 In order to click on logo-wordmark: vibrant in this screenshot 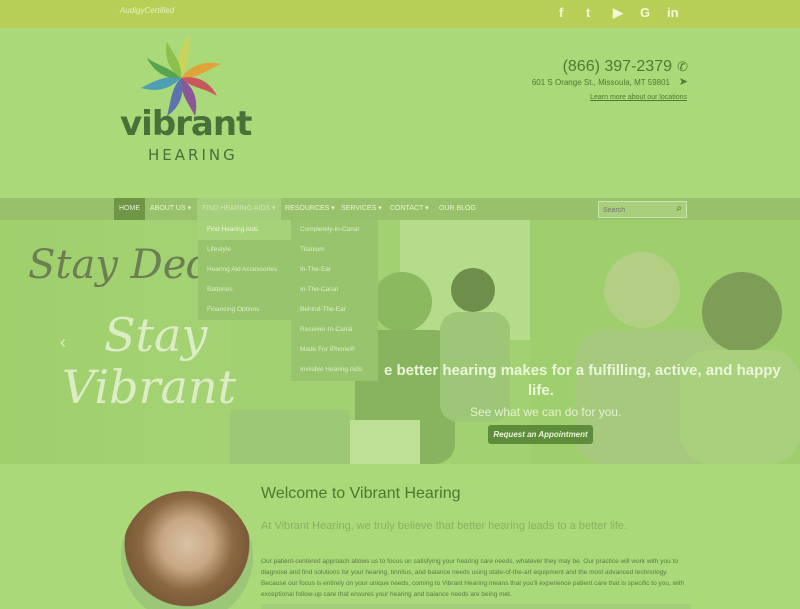, I will do `click(186, 124)`.